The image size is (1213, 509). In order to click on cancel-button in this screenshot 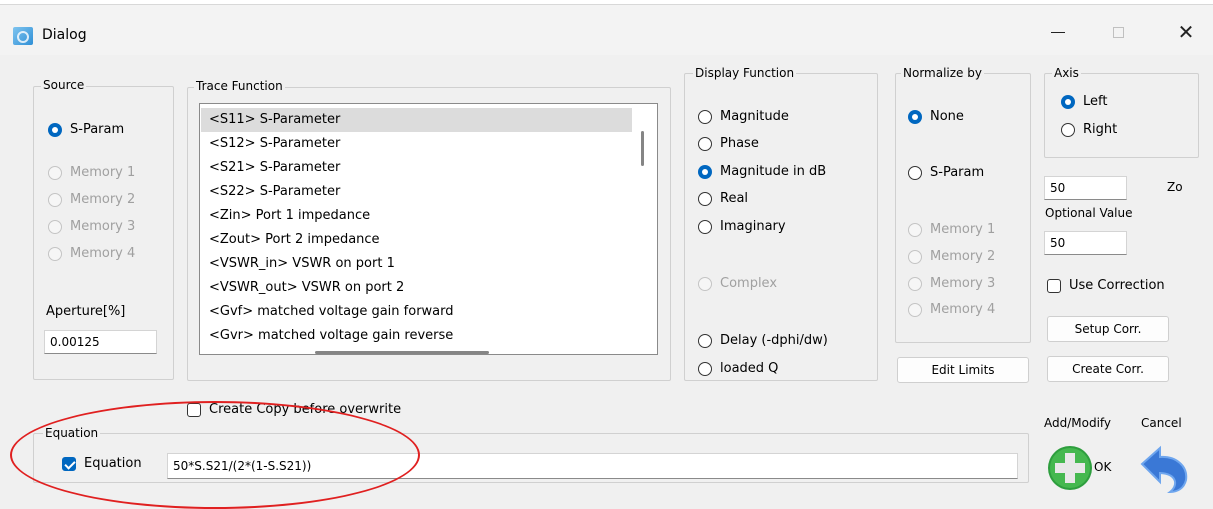, I will do `click(1164, 469)`.